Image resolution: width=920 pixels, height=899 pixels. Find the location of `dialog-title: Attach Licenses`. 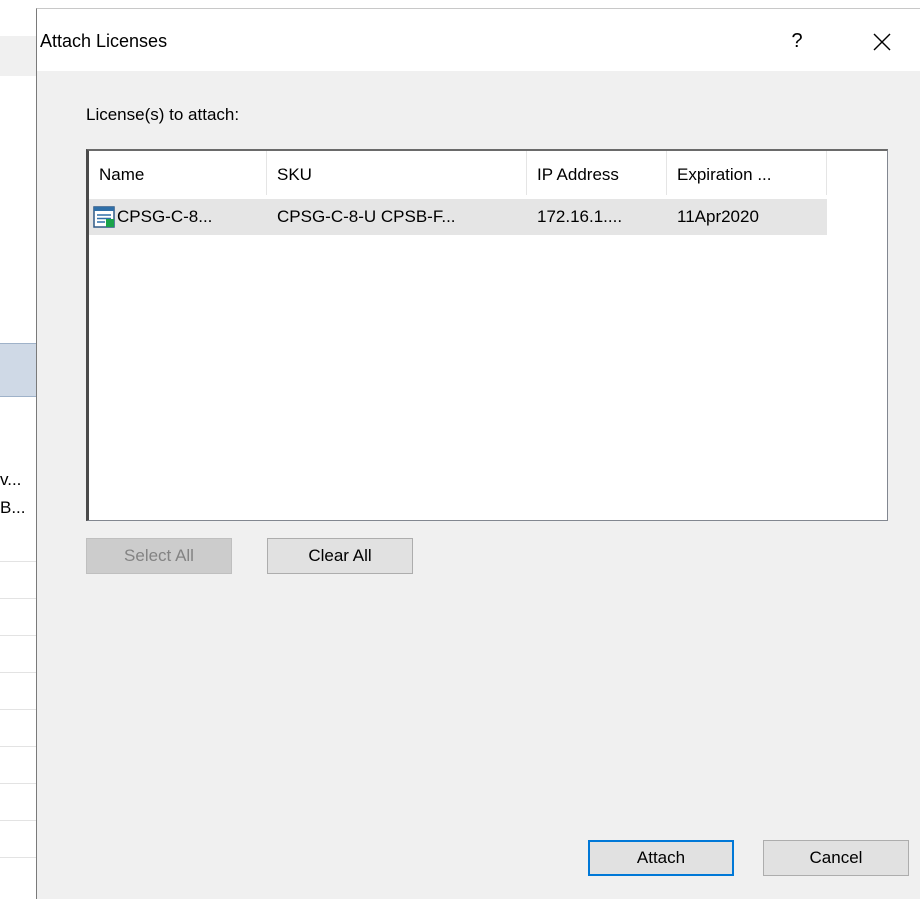

dialog-title: Attach Licenses is located at coordinates (104, 41).